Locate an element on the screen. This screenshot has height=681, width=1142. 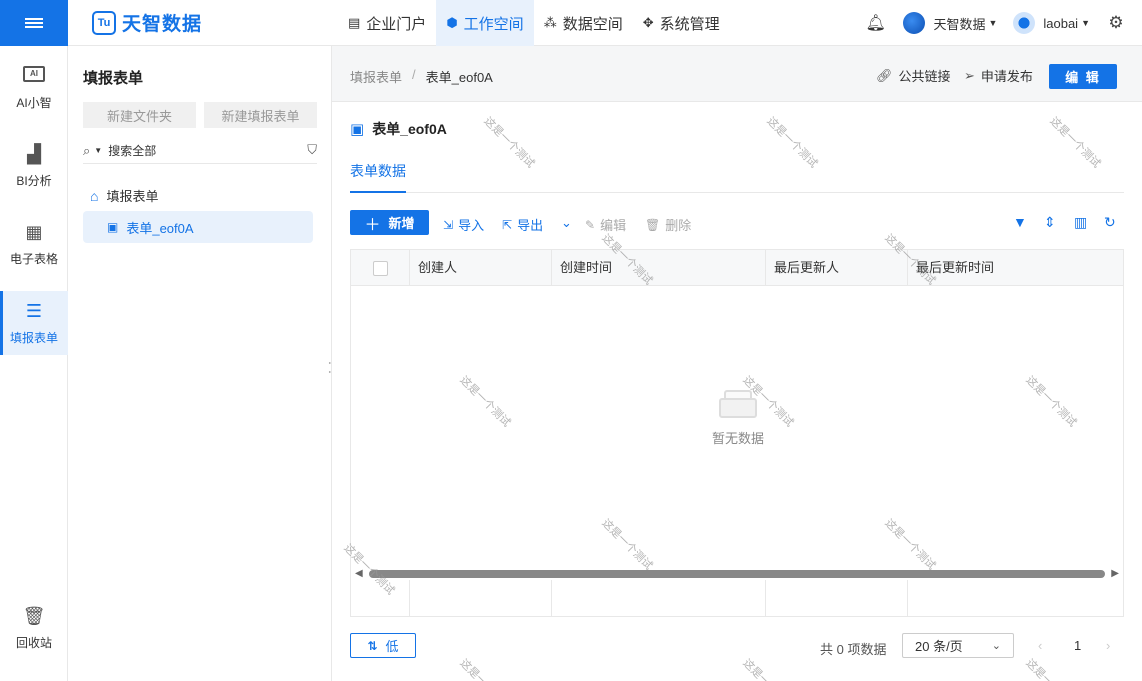
scroll-right-icon: ▶ is located at coordinates (1115, 573).